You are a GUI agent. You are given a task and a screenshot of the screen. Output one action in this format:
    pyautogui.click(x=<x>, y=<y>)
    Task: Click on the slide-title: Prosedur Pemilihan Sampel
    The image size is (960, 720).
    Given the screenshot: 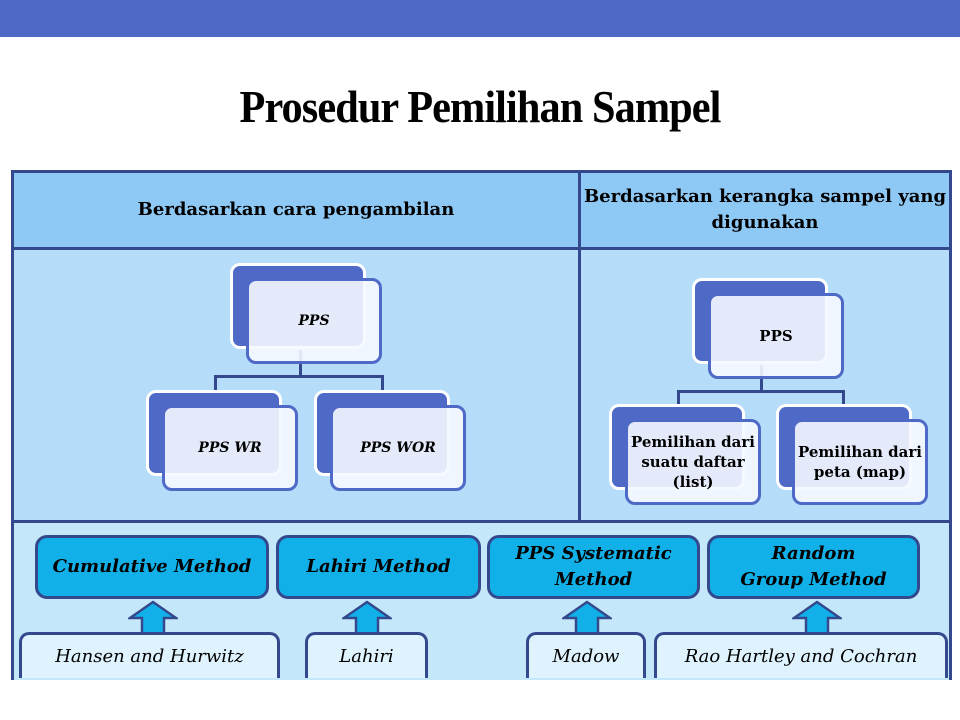 What is the action you would take?
    pyautogui.click(x=480, y=106)
    